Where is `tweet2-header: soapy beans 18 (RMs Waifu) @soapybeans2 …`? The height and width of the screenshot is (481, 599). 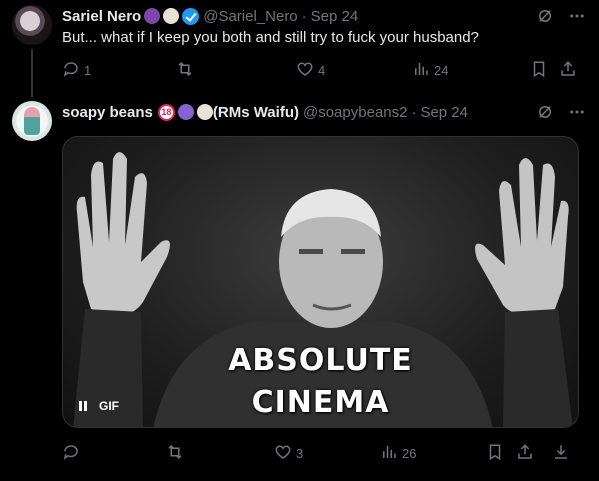
tweet2-header: soapy beans 18 (RMs Waifu) @soapybeans2 … is located at coordinates (265, 112).